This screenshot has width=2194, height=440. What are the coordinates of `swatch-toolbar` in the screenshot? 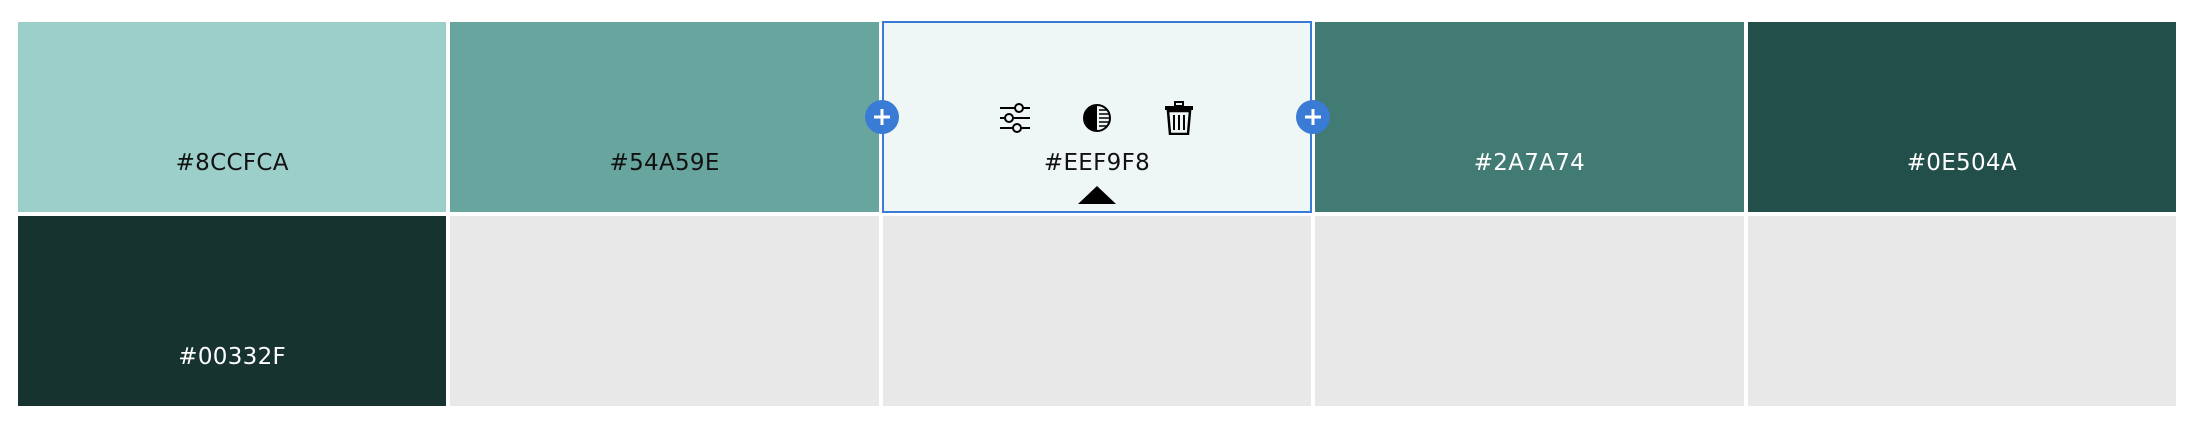 It's located at (1097, 118).